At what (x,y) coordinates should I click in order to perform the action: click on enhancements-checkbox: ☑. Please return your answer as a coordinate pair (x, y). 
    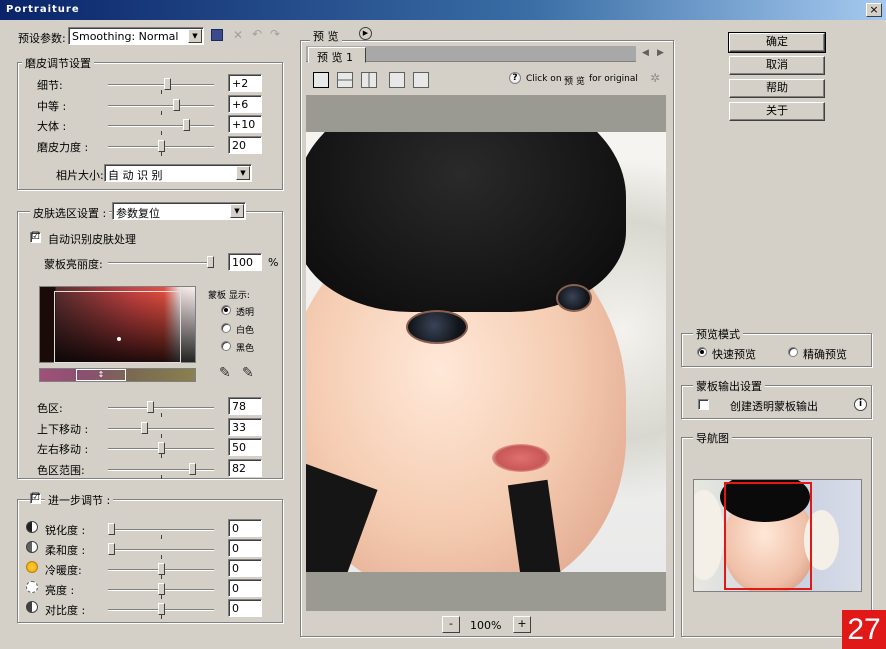
    Looking at the image, I should click on (35, 498).